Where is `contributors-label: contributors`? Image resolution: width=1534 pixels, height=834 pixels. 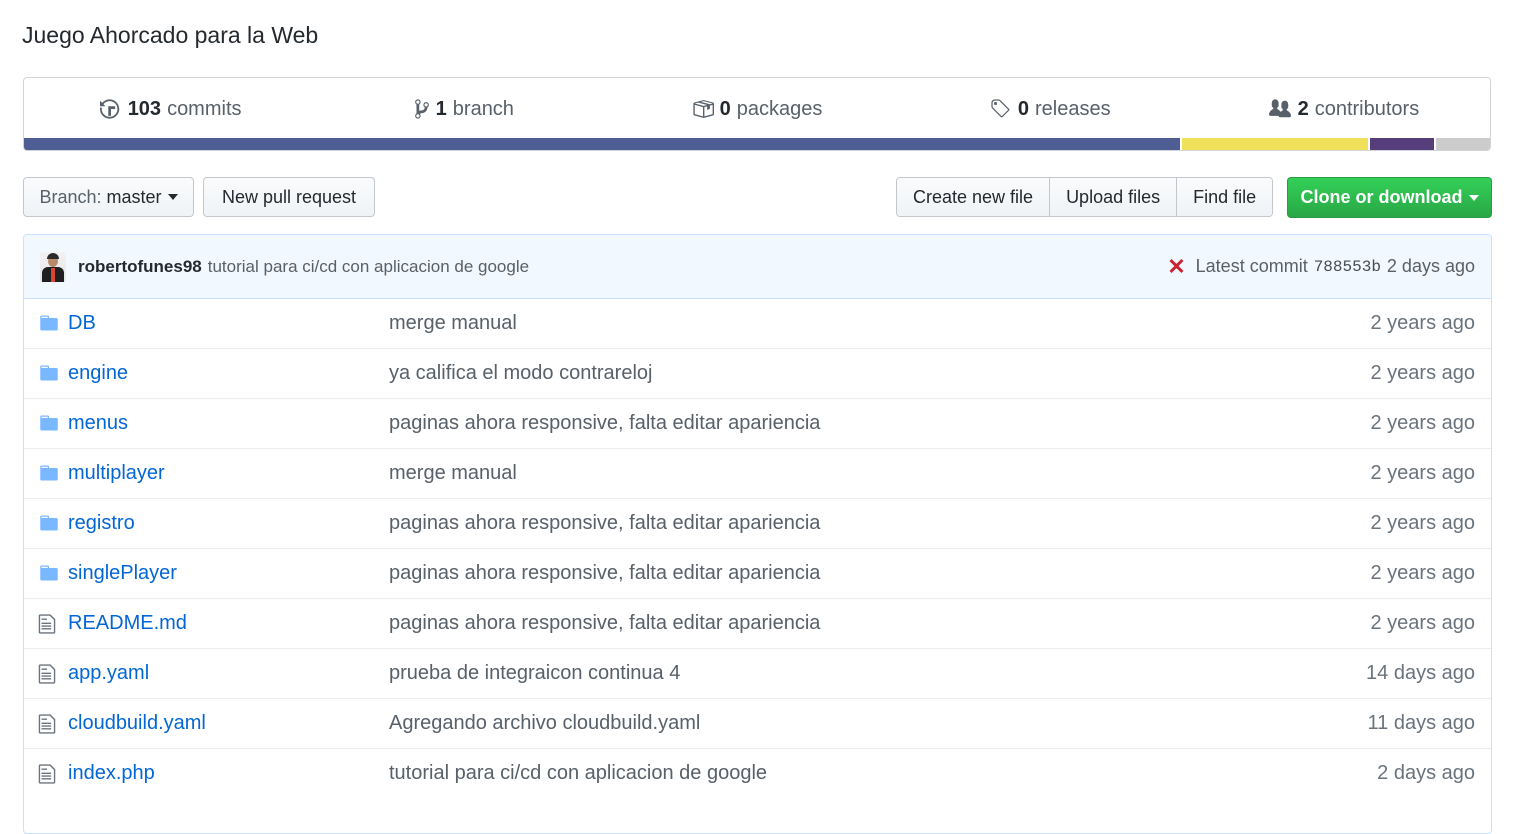
contributors-label: contributors is located at coordinates (1367, 108).